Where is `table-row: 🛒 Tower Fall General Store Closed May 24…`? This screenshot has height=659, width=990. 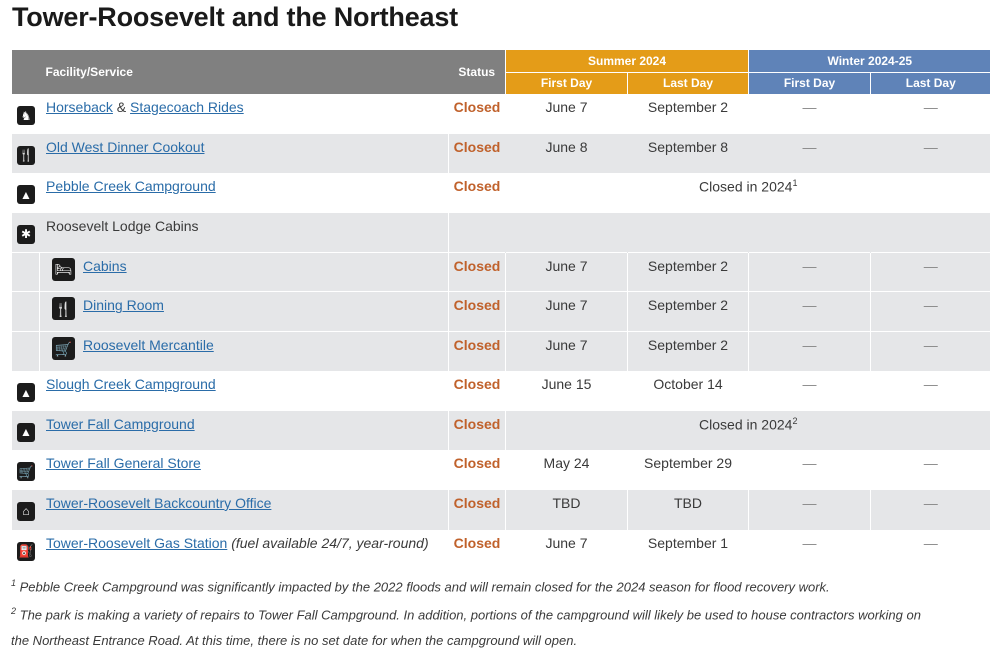
table-row: 🛒 Tower Fall General Store Closed May 24… is located at coordinates (500, 470).